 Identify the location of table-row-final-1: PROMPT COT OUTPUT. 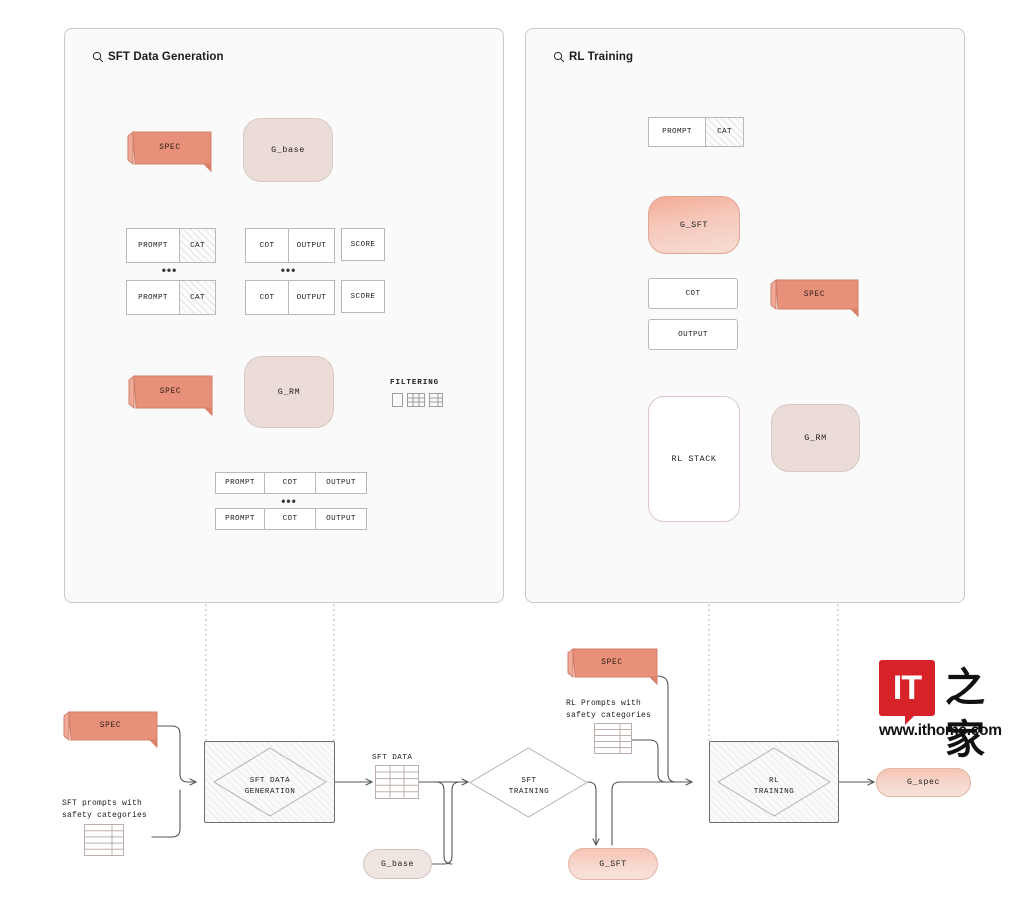
(291, 483).